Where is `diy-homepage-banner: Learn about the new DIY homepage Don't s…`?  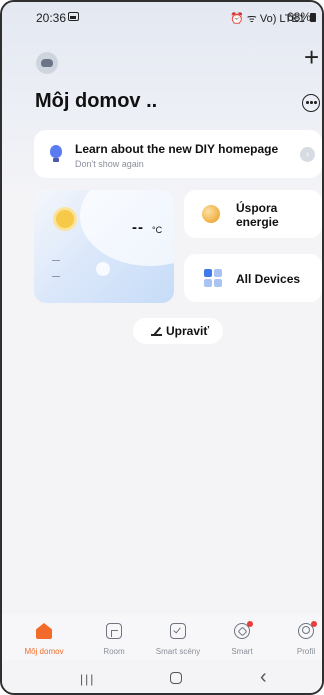 diy-homepage-banner: Learn about the new DIY homepage Don't s… is located at coordinates (178, 154).